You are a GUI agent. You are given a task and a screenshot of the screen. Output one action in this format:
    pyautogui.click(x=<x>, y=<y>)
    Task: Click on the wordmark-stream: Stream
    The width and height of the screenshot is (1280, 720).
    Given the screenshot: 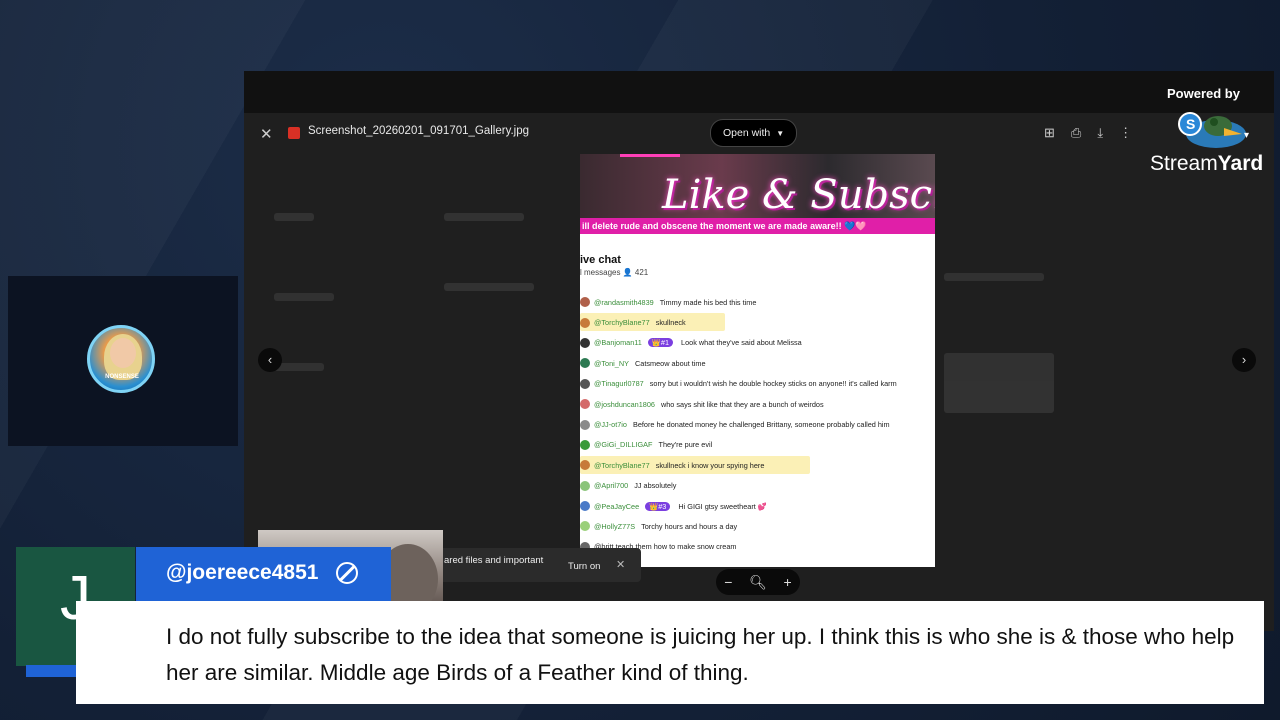 What is the action you would take?
    pyautogui.click(x=1184, y=163)
    